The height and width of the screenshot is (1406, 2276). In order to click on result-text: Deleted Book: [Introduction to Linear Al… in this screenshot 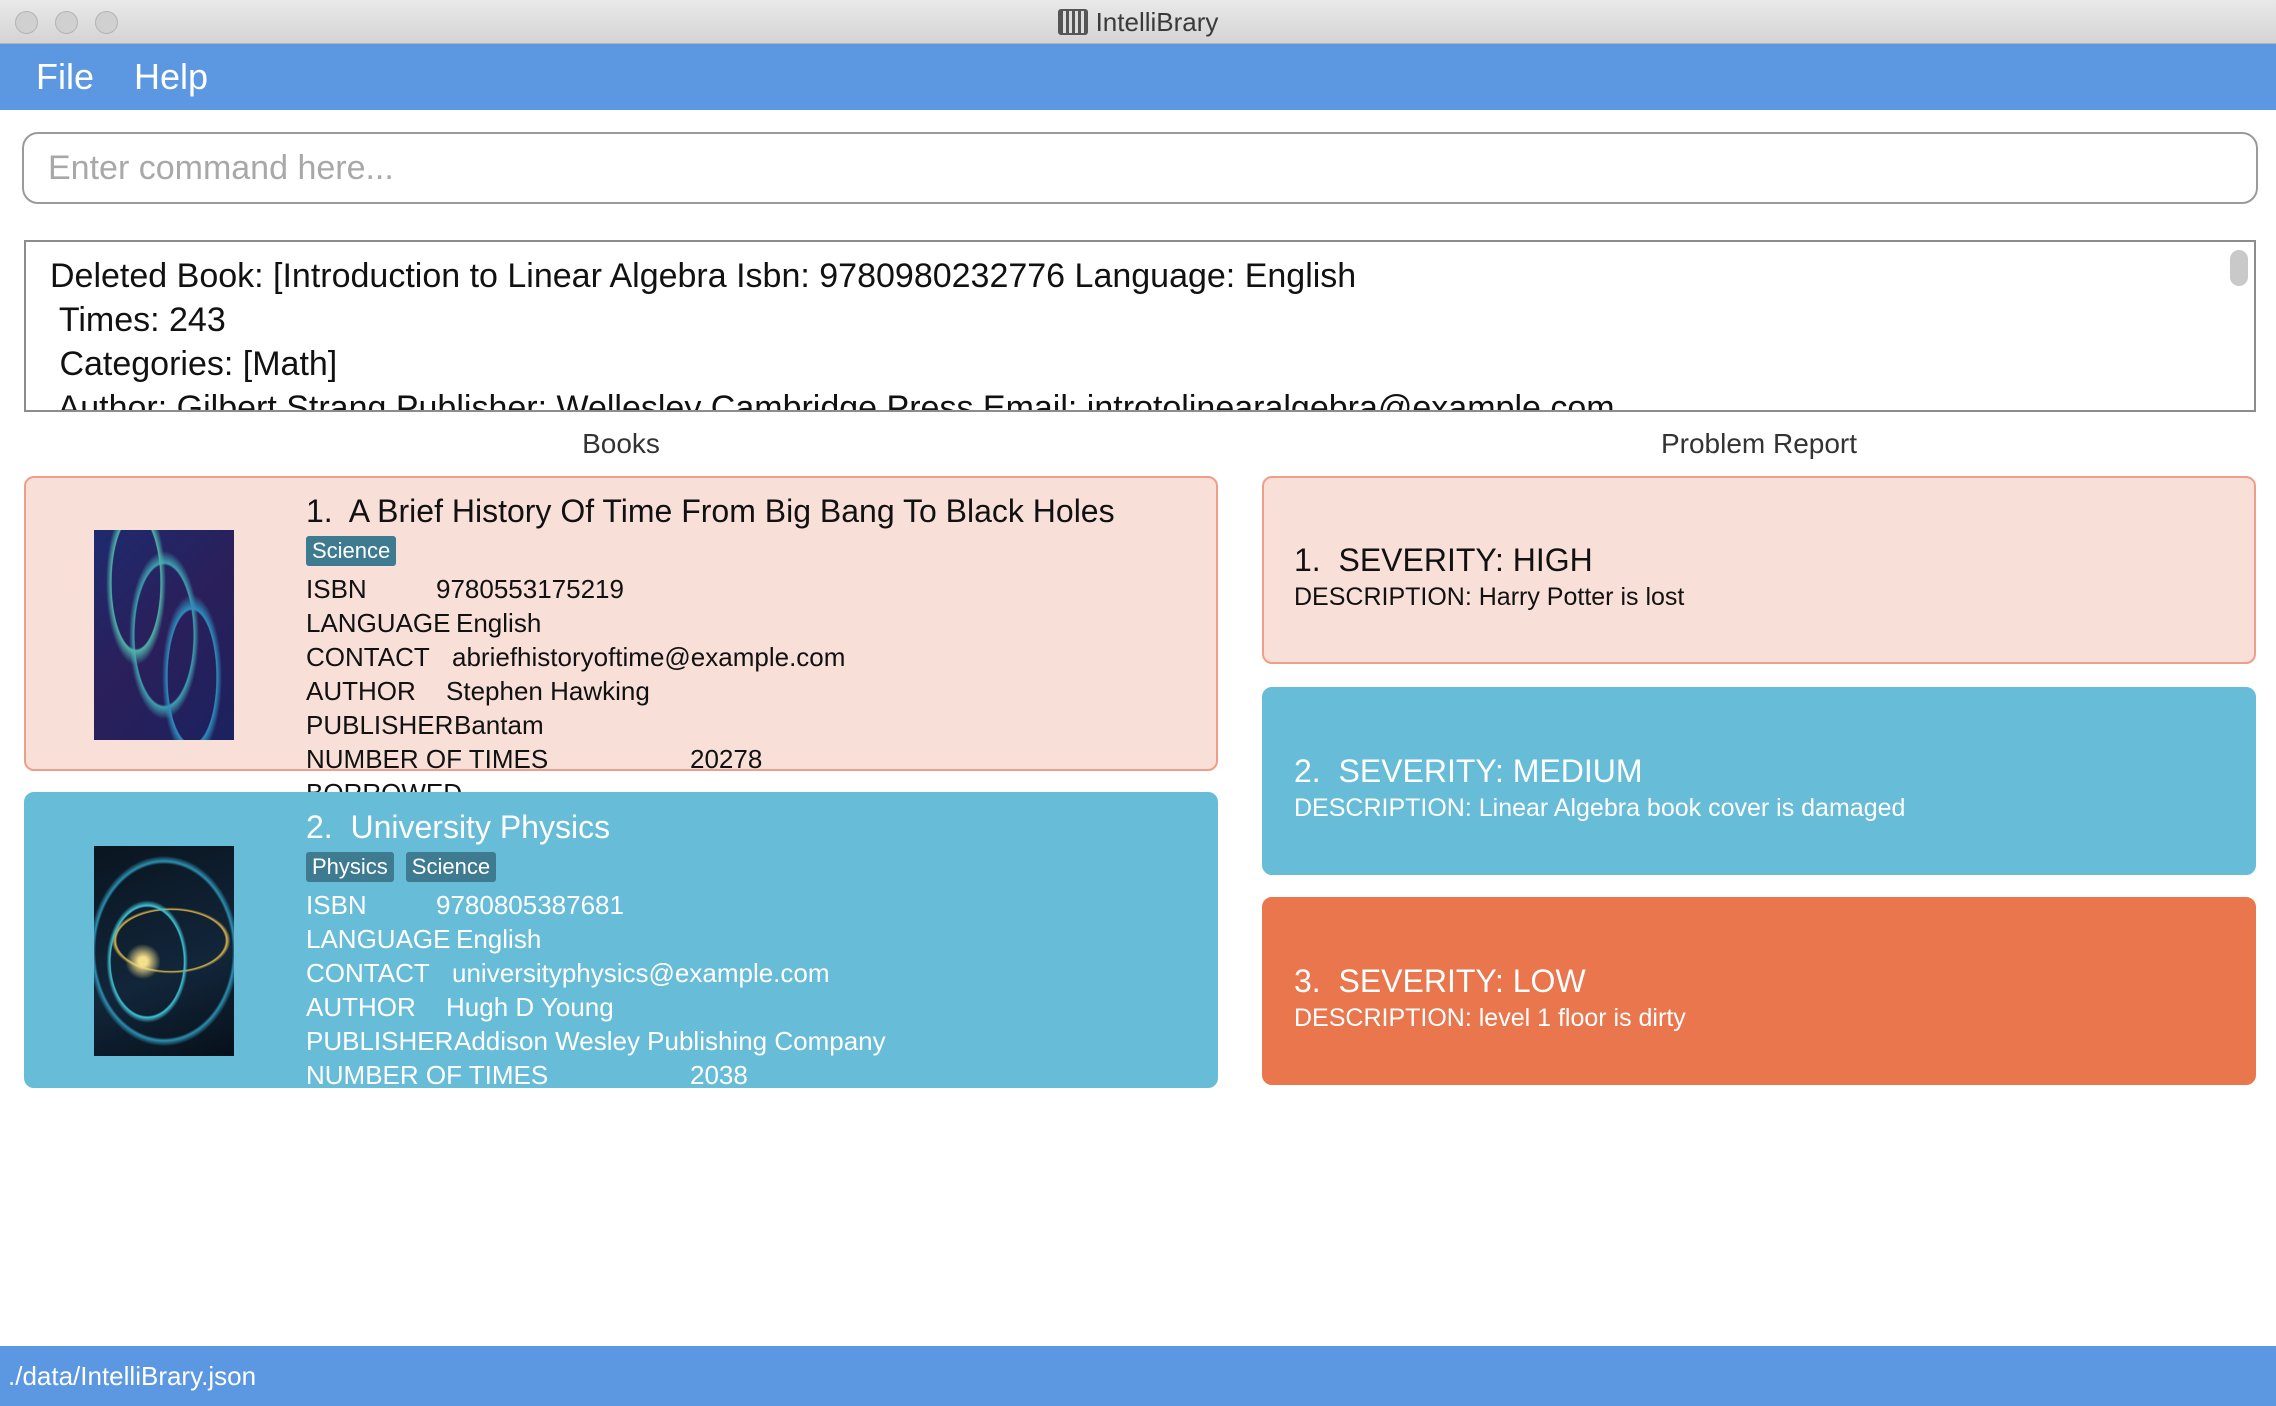, I will do `click(1127, 333)`.